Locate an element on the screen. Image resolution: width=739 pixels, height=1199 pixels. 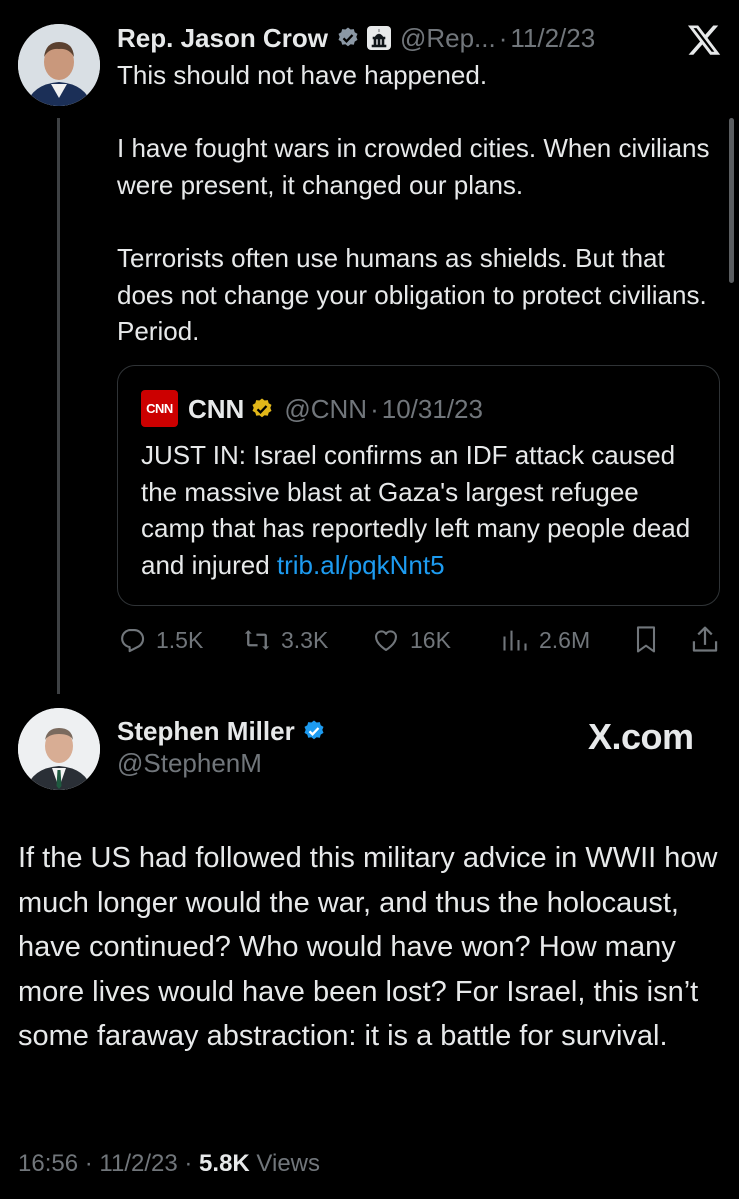
reply-views-label: Views is located at coordinates (288, 1163).